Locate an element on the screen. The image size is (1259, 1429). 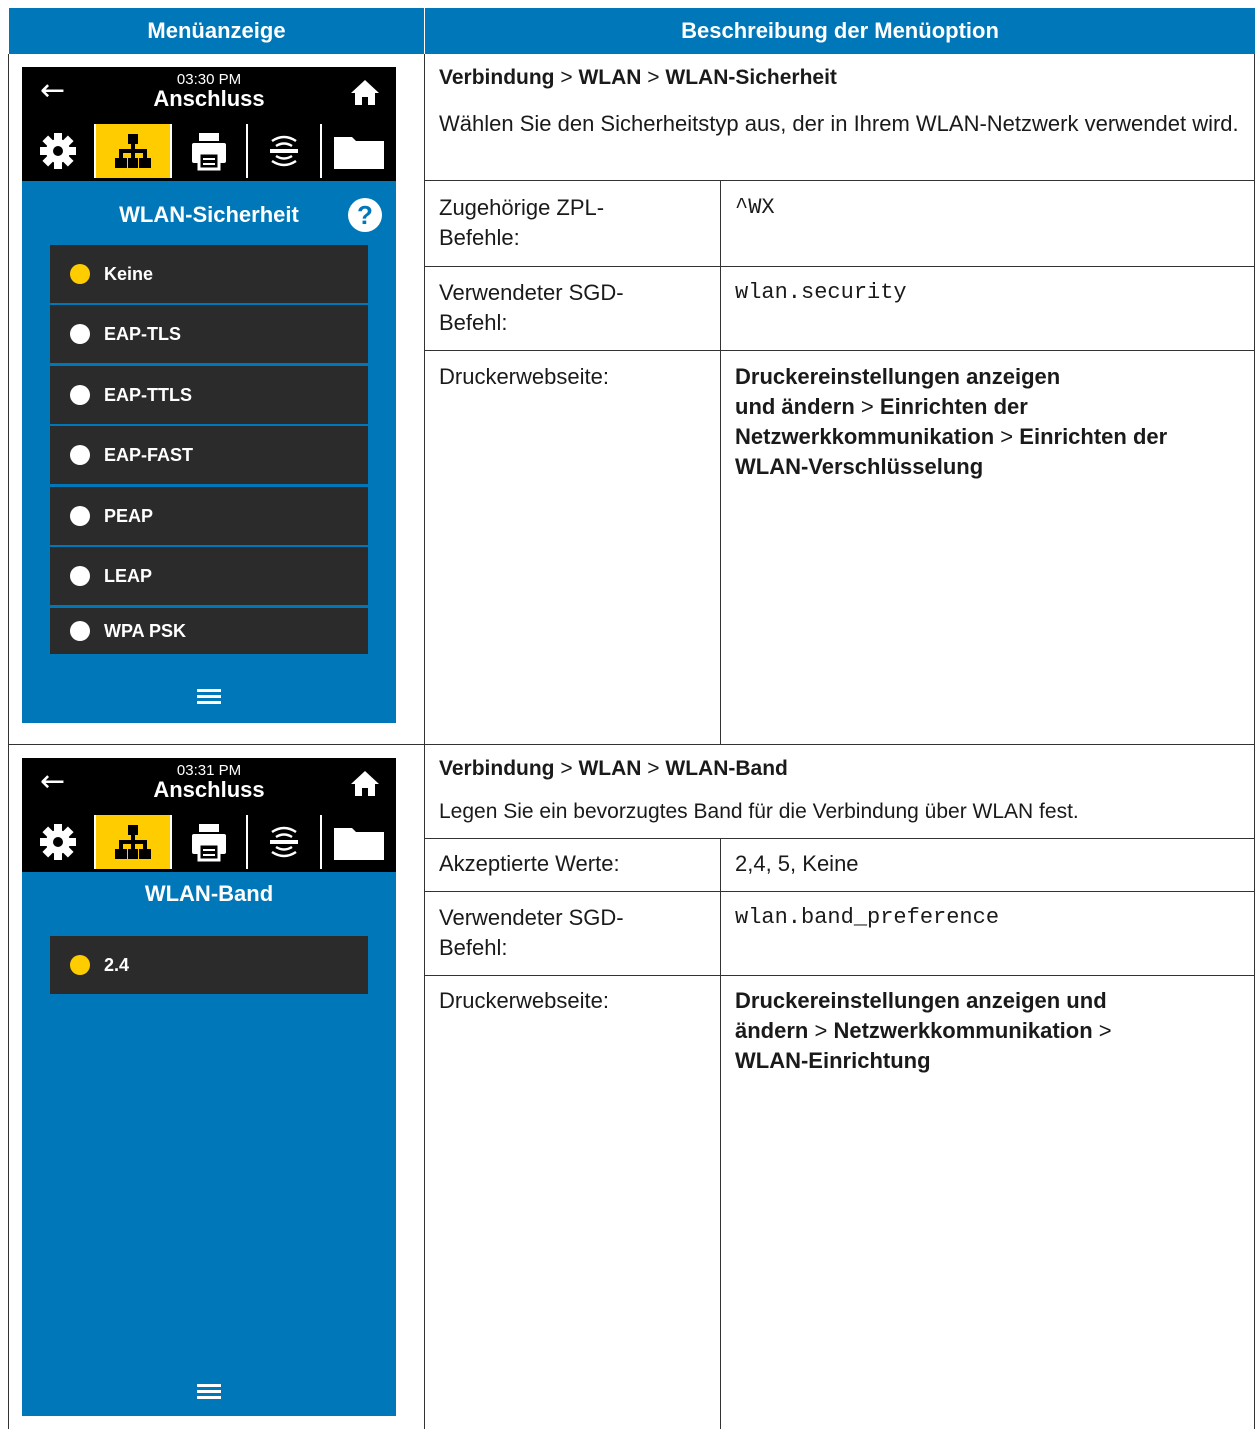
table-value: wlan.band_preference is located at coordinates (867, 917).